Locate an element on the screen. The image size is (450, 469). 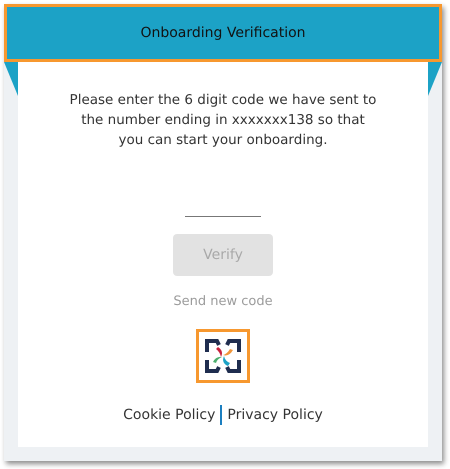
instruction-text: Please enter the 6 digit code we have sent to the number ending in xxxxxxx138 so that you can start your onboarding. is located at coordinates (223, 120).